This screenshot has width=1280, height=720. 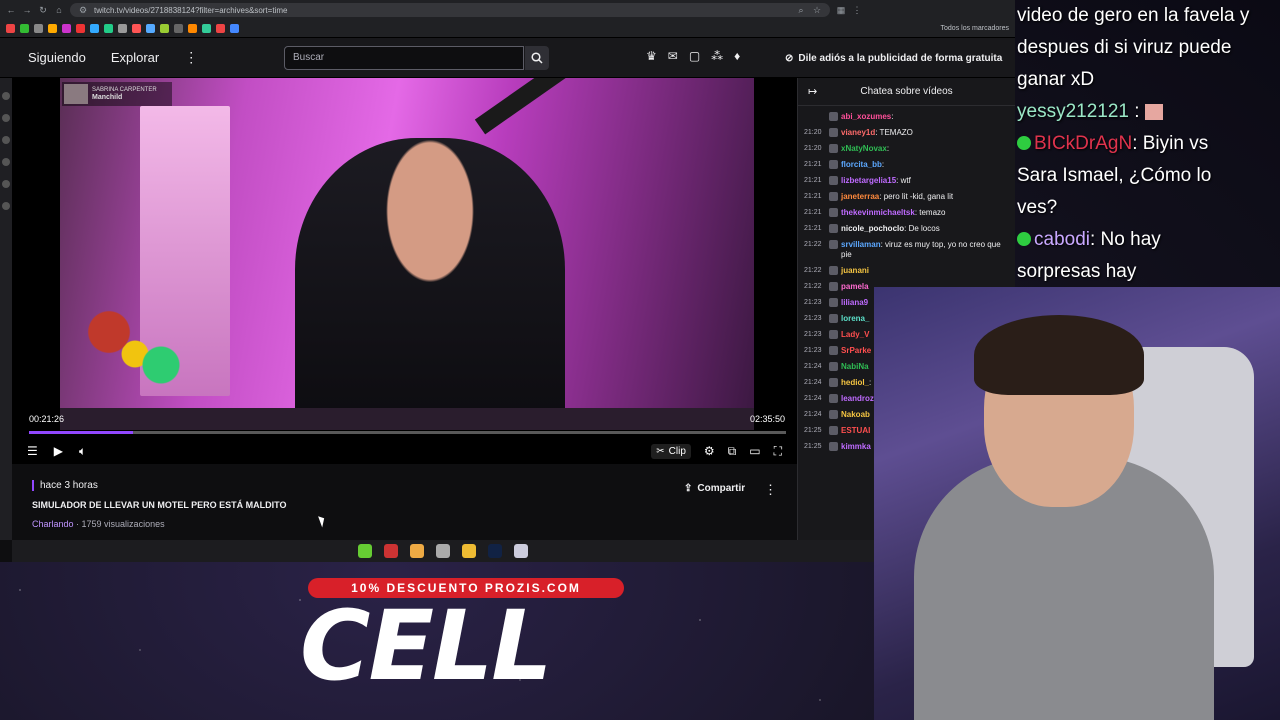 I want to click on collapse-chat-icon: ↦, so click(x=812, y=91).